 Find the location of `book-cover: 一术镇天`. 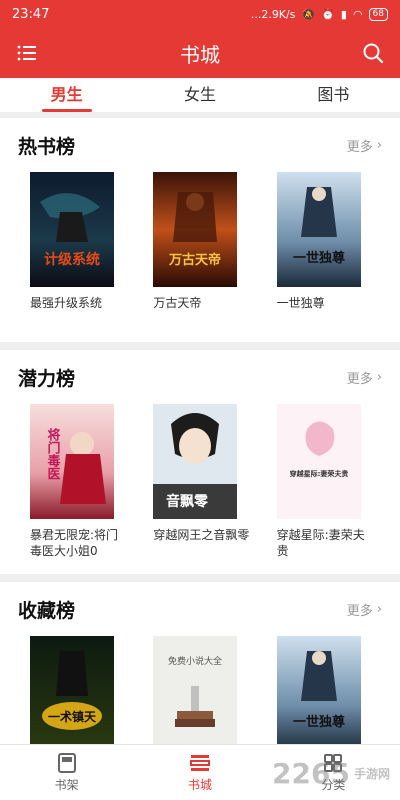

book-cover: 一术镇天 is located at coordinates (72, 690).